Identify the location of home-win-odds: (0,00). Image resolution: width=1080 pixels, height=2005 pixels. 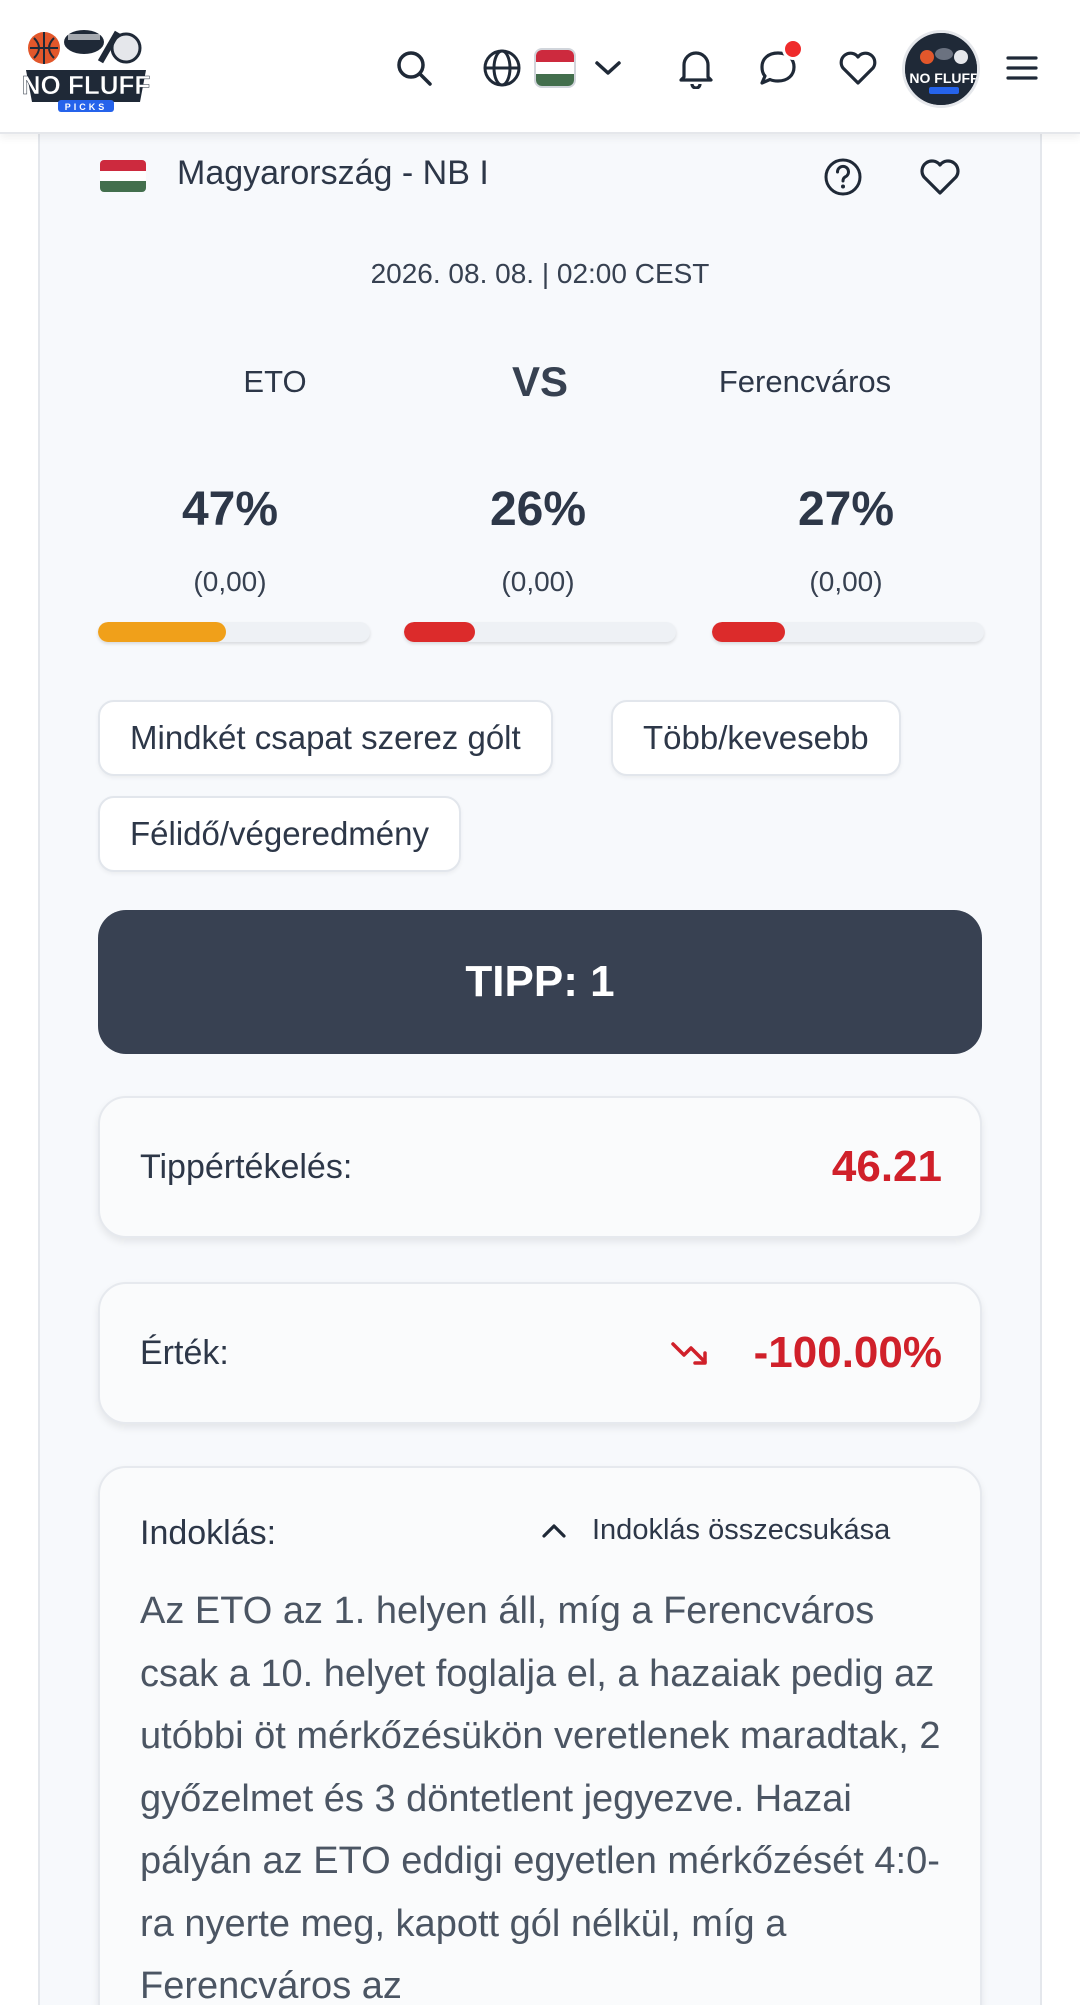
(230, 581).